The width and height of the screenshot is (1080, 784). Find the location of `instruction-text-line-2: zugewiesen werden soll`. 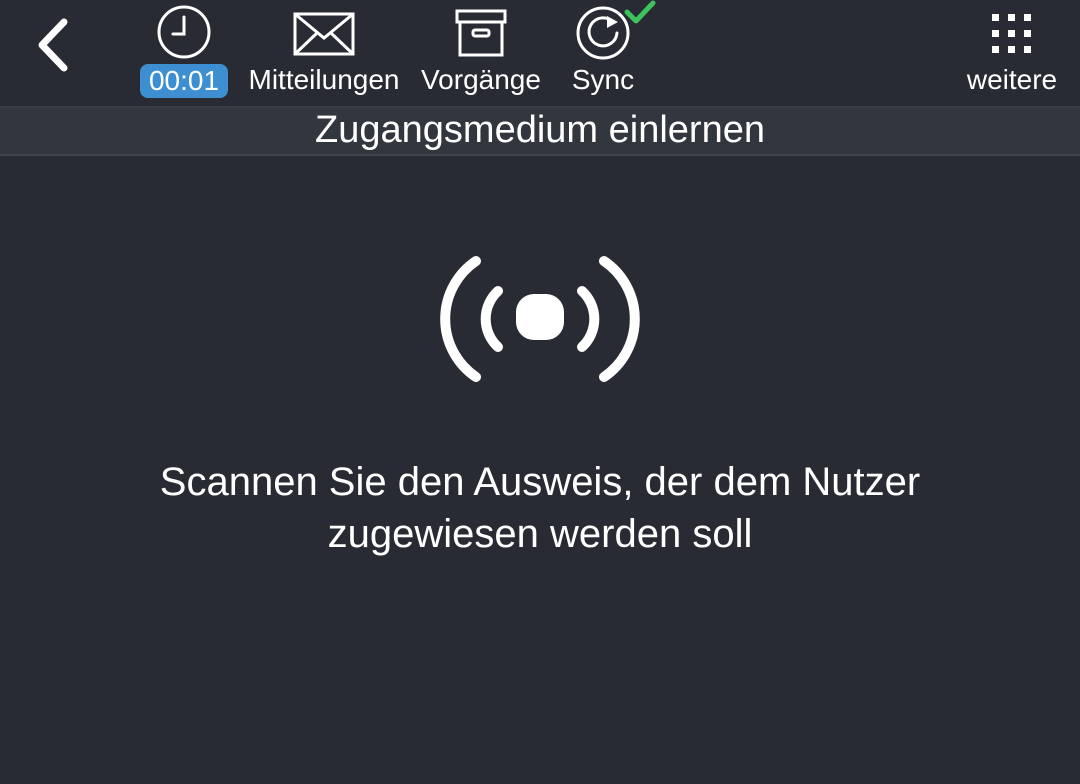

instruction-text-line-2: zugewiesen werden soll is located at coordinates (540, 534).